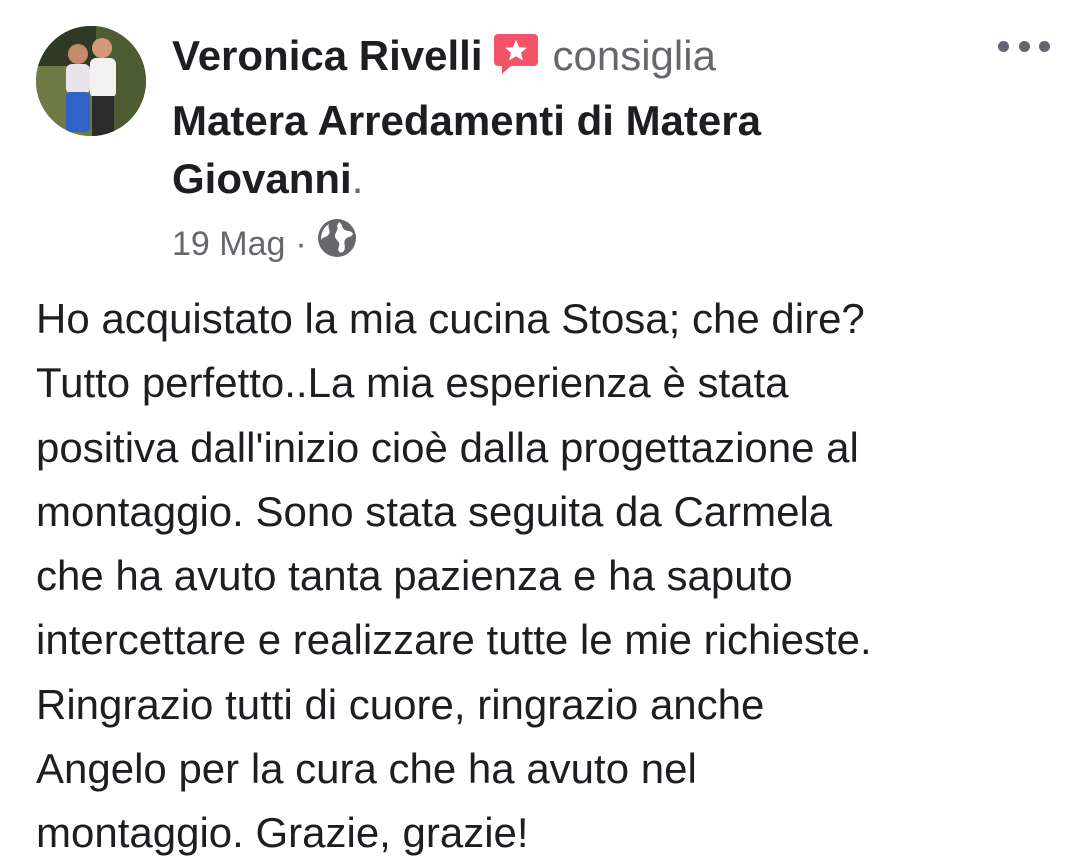 This screenshot has width=1080, height=866. What do you see at coordinates (552, 243) in the screenshot?
I see `post-meta: 19 Mag ·` at bounding box center [552, 243].